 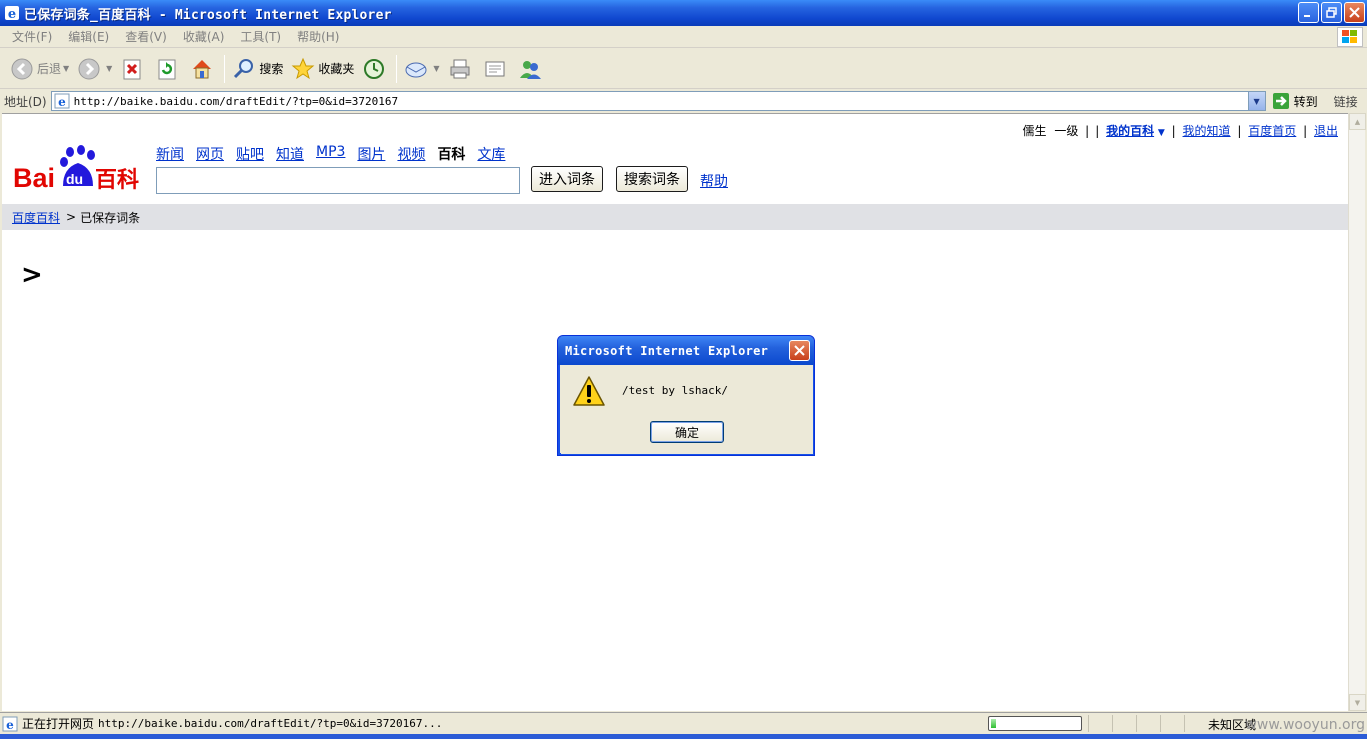 What do you see at coordinates (34, 177) in the screenshot?
I see `logo-bai: Bai` at bounding box center [34, 177].